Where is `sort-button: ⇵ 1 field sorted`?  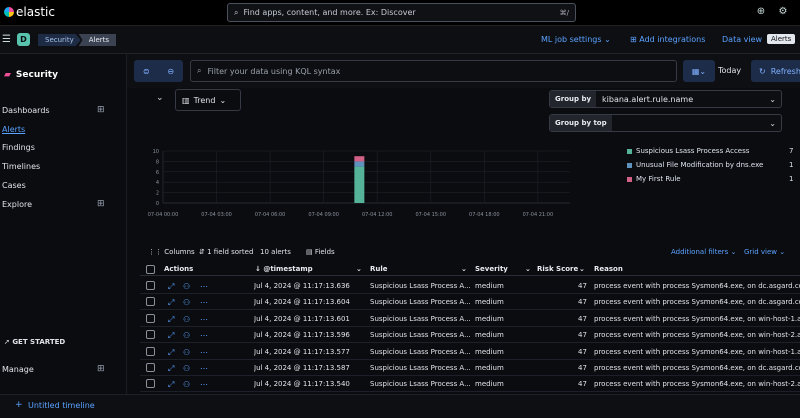
sort-button: ⇵ 1 field sorted is located at coordinates (226, 252).